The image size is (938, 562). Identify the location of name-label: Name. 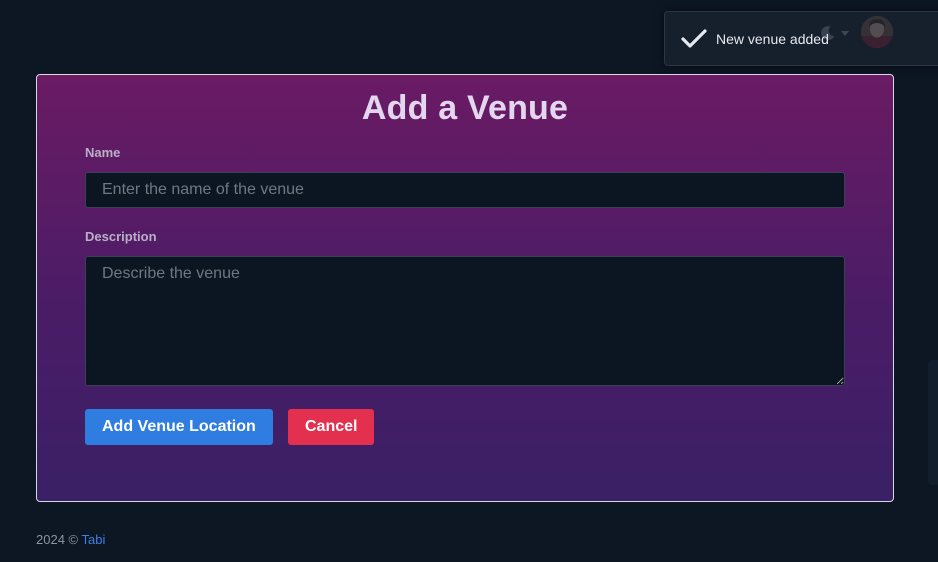
(103, 152).